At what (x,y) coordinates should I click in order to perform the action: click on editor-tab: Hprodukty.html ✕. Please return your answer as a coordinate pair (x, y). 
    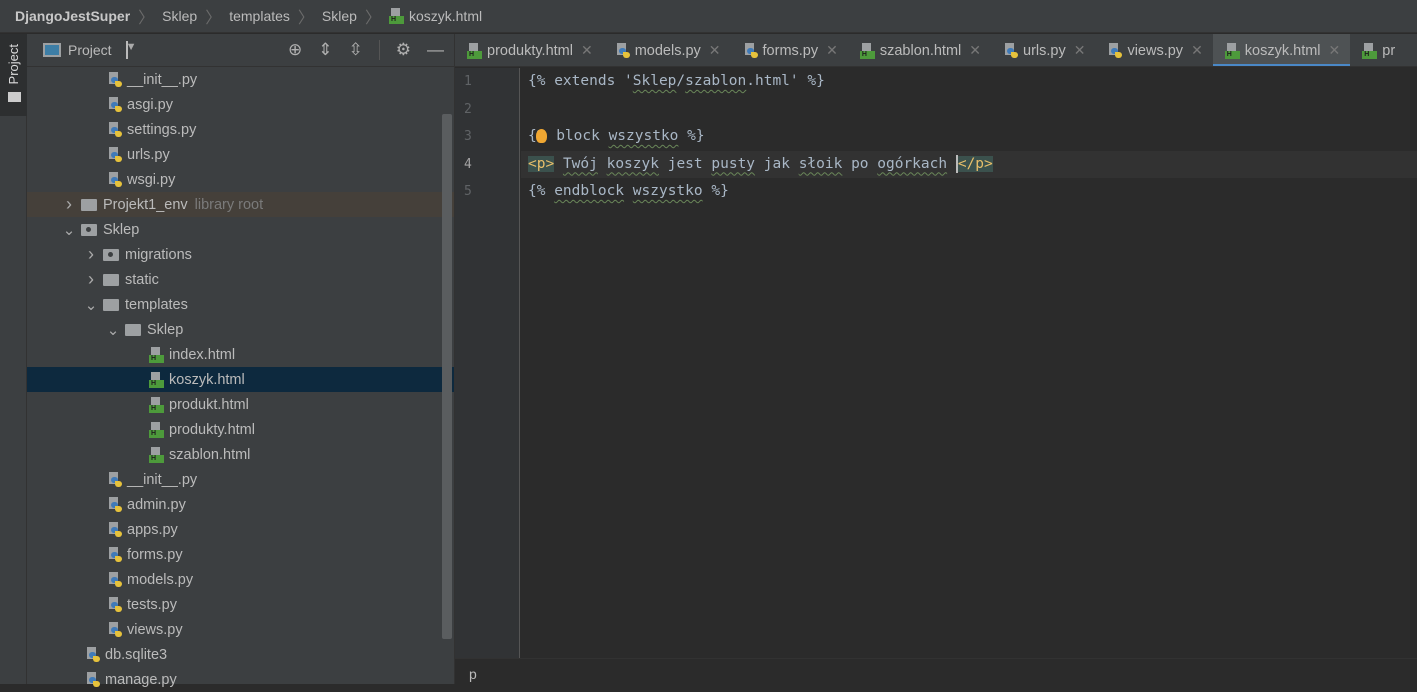
    Looking at the image, I should click on (529, 50).